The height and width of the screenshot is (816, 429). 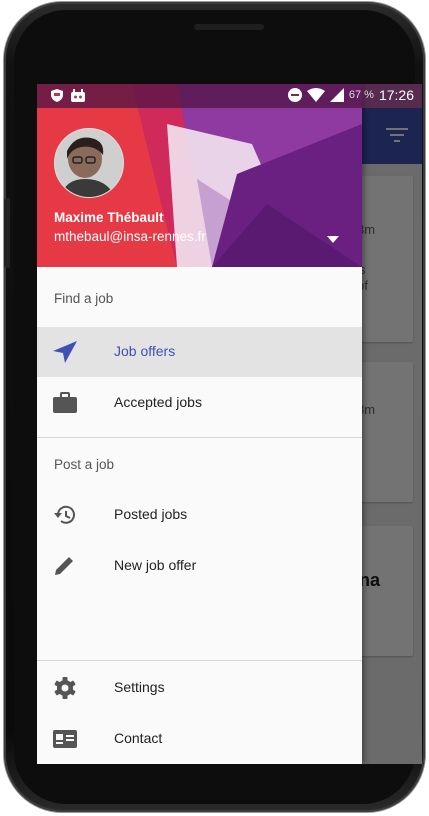 I want to click on avatar, so click(x=89, y=163).